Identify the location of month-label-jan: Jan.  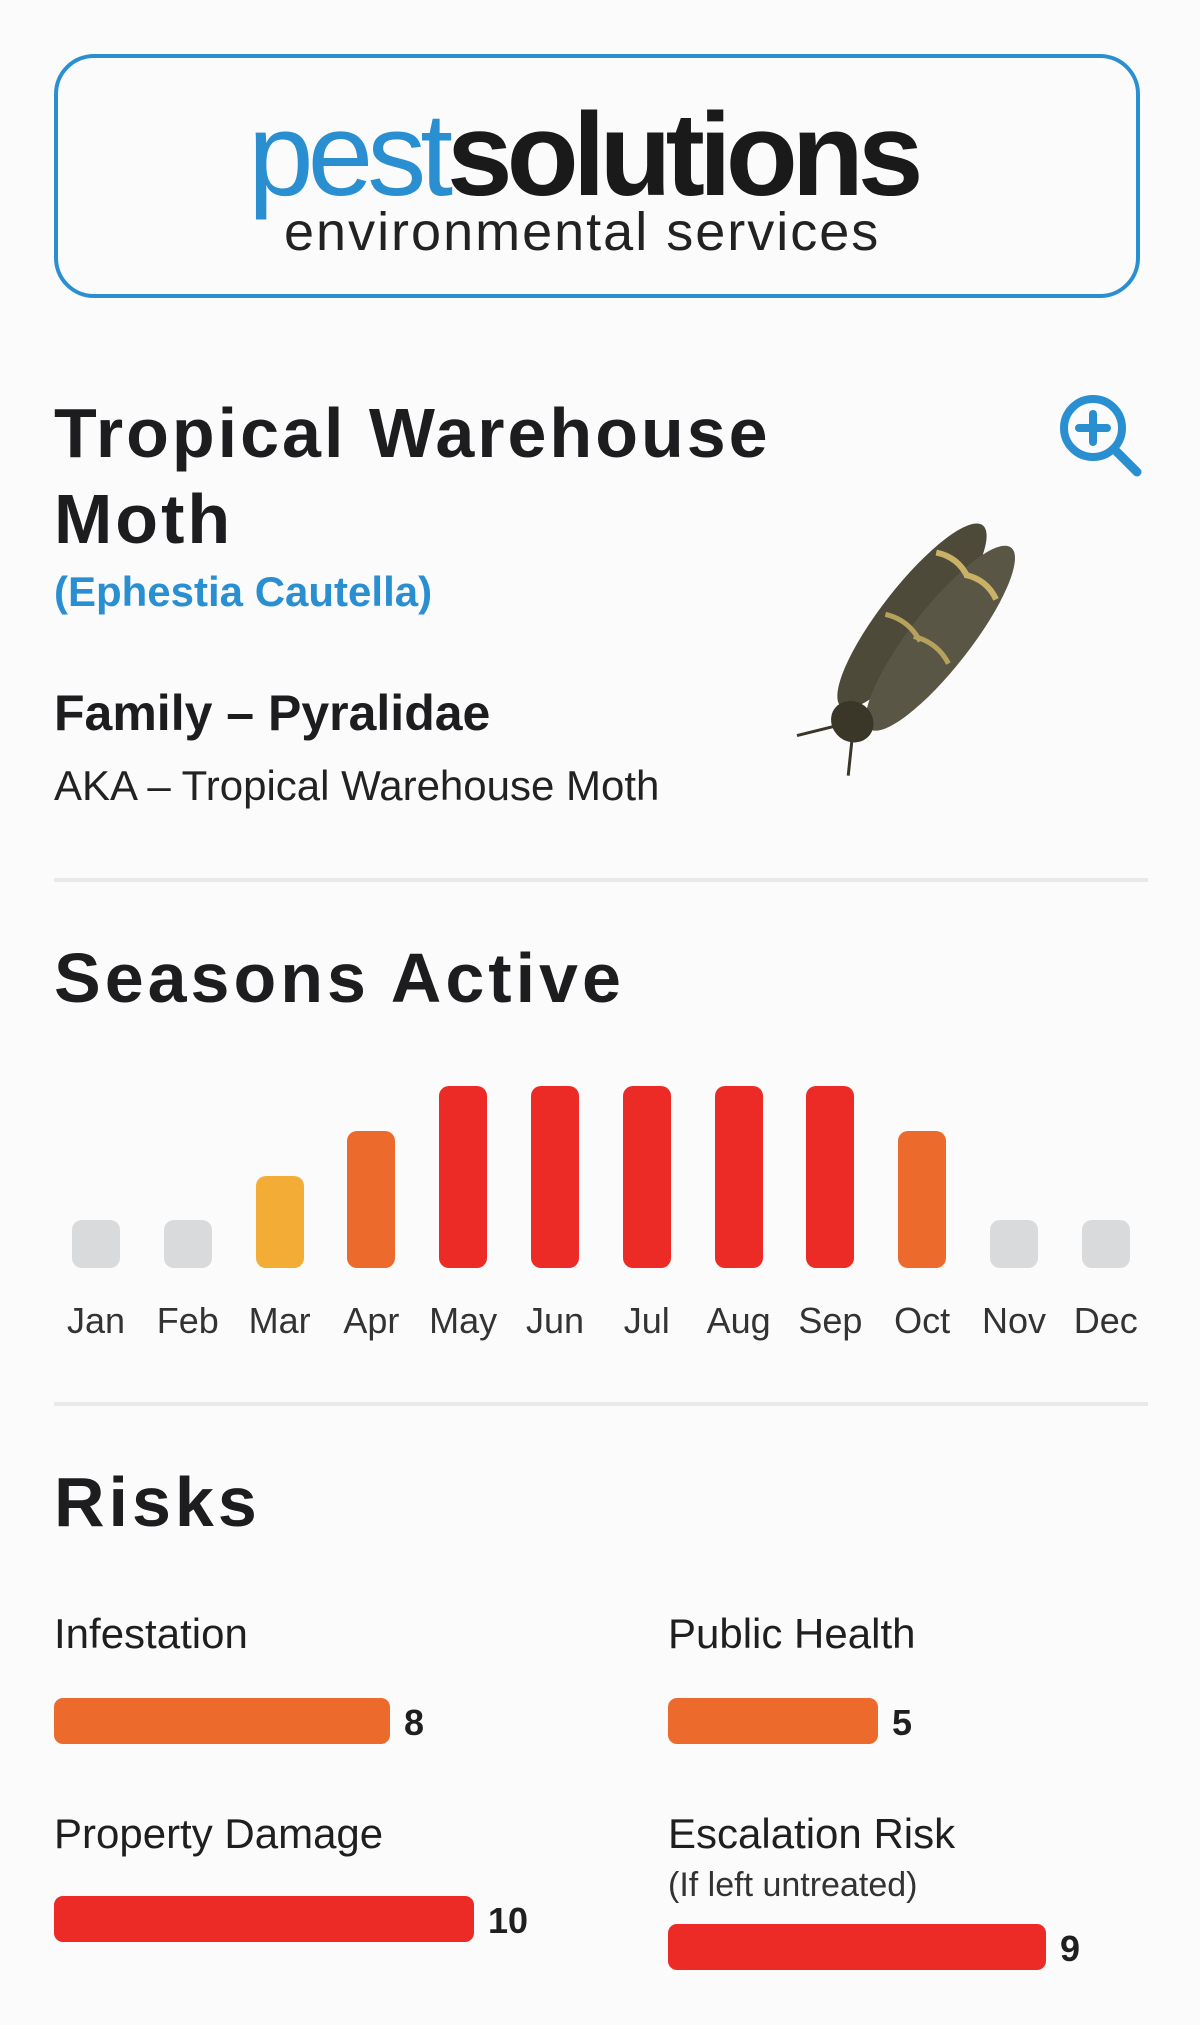
(96, 1320).